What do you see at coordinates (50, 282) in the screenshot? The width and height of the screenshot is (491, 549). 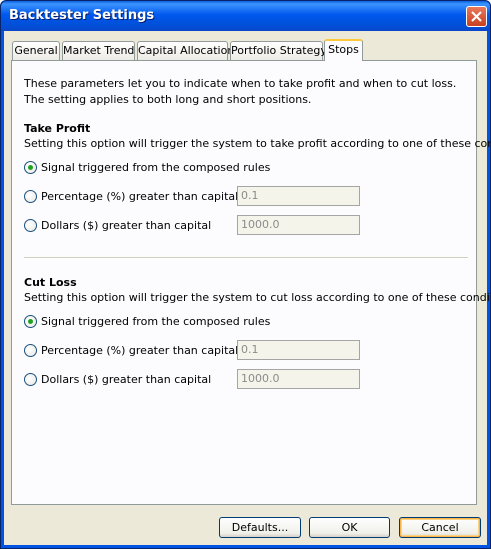 I see `cut-loss-title: Cut Loss` at bounding box center [50, 282].